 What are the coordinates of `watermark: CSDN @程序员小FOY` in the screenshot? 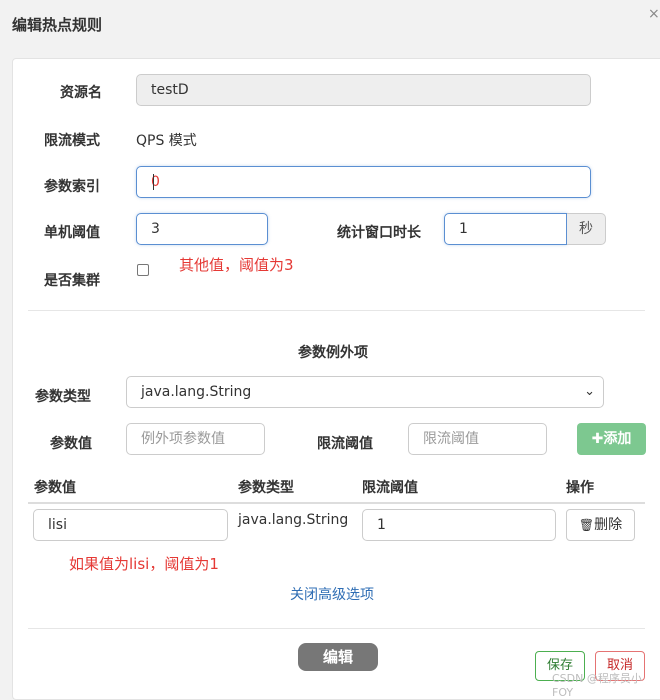 It's located at (597, 685).